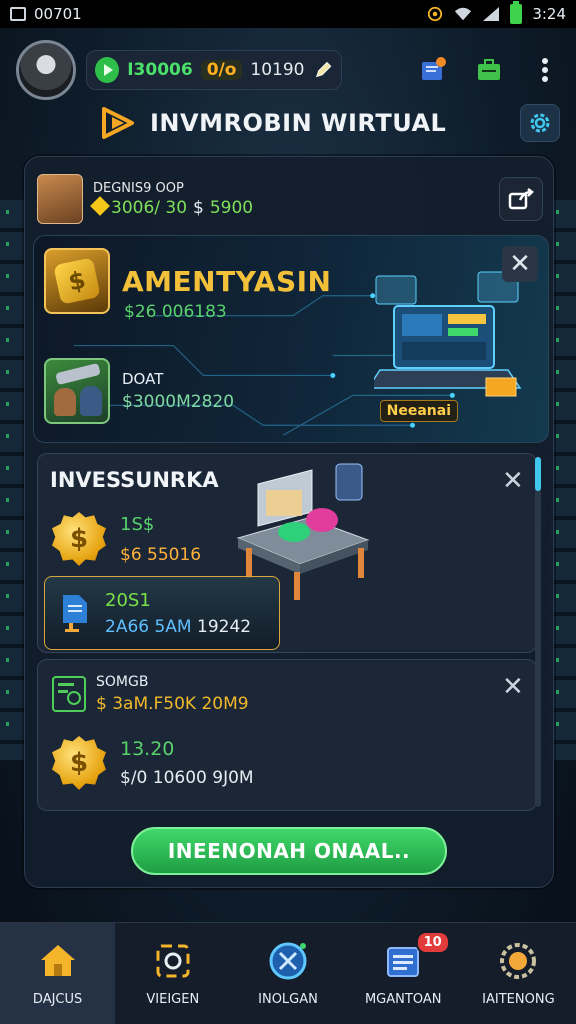 This screenshot has height=1024, width=576. I want to click on target-cross-icon, so click(288, 961).